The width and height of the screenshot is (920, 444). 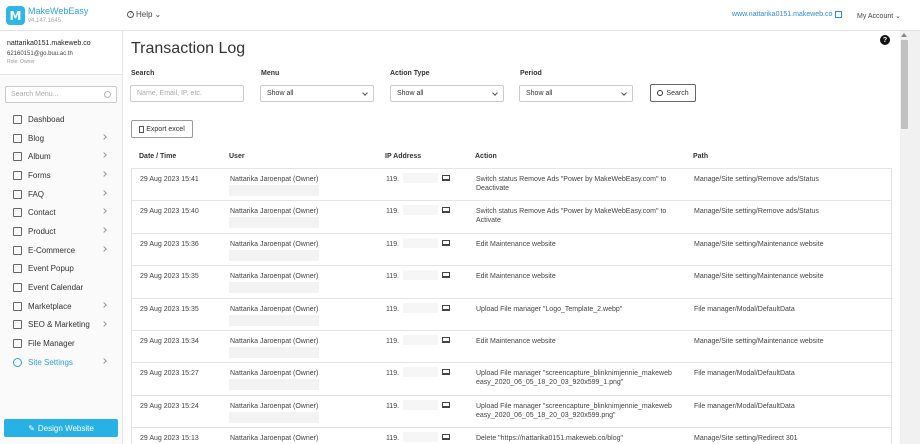 I want to click on help-label: Help, so click(x=144, y=14).